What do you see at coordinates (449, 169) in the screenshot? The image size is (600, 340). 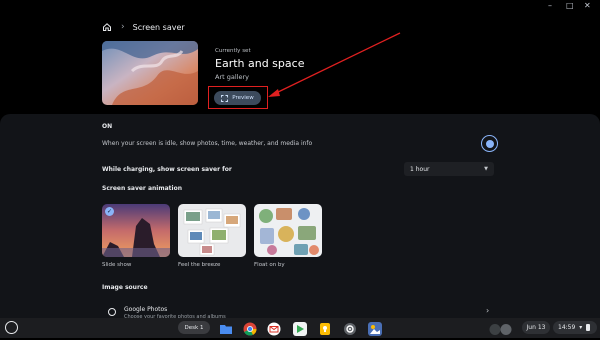 I see `charging-duration-select: 1 hour ▼` at bounding box center [449, 169].